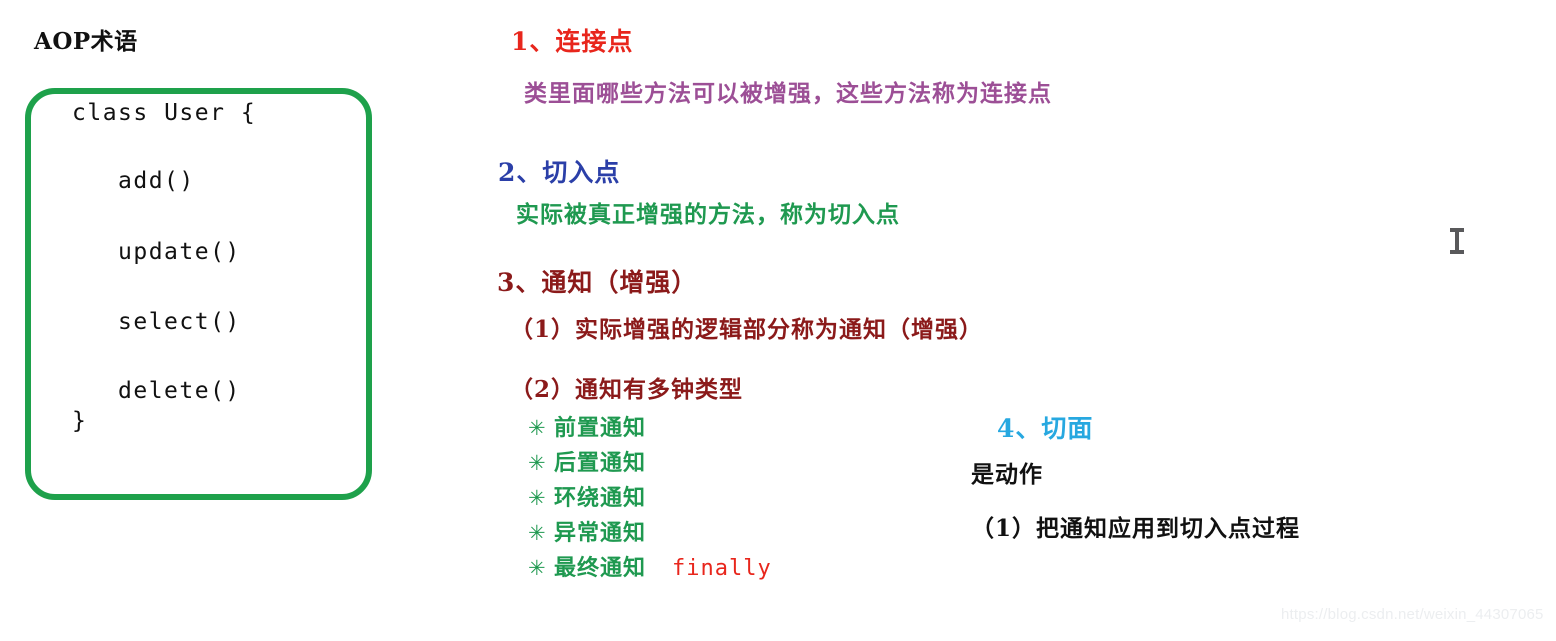  Describe the element at coordinates (600, 568) in the screenshot. I see `advice-type-label: 最终通知` at that location.